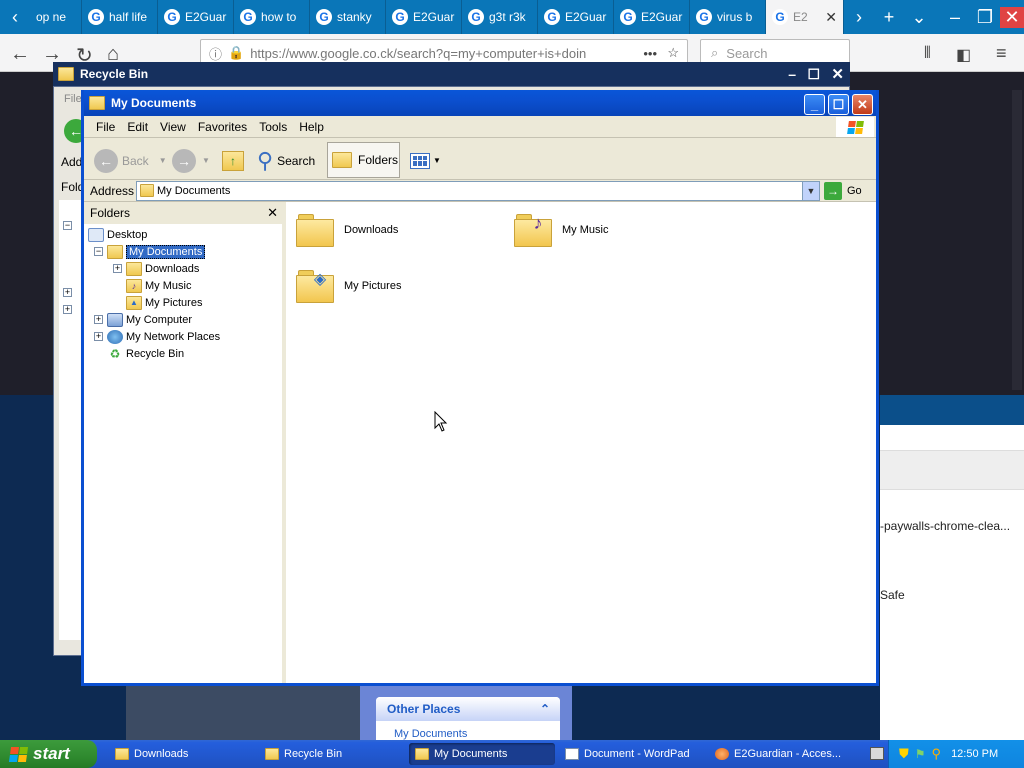 The width and height of the screenshot is (1024, 768). What do you see at coordinates (154, 285) in the screenshot?
I see `tree-item-my-music: ♪ My Music` at bounding box center [154, 285].